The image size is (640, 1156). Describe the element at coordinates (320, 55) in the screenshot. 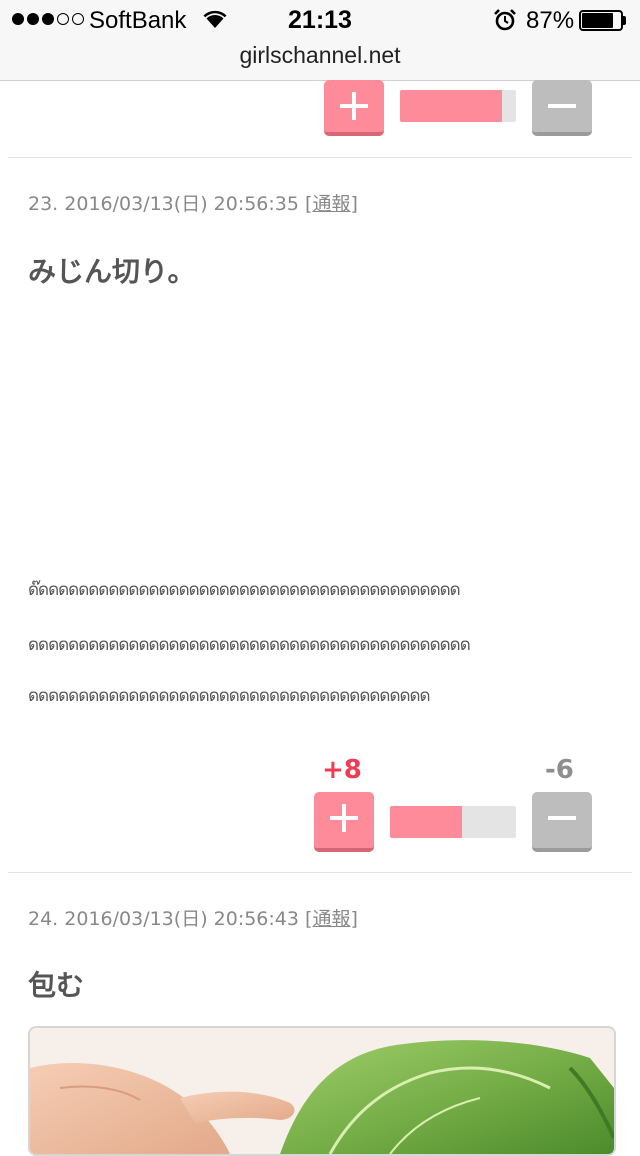

I see `address-bar-url: girlschannel.net` at that location.